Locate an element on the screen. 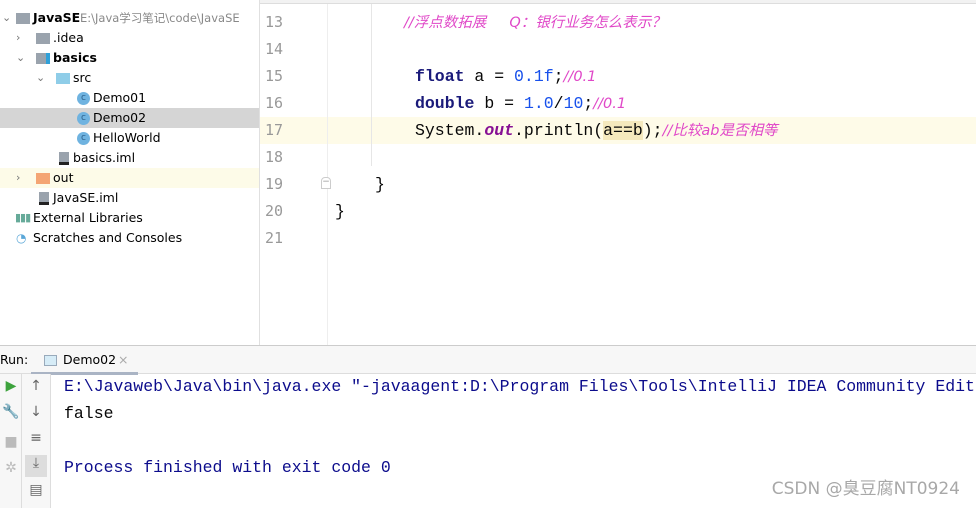  tree-label: Demo01 is located at coordinates (120, 97).